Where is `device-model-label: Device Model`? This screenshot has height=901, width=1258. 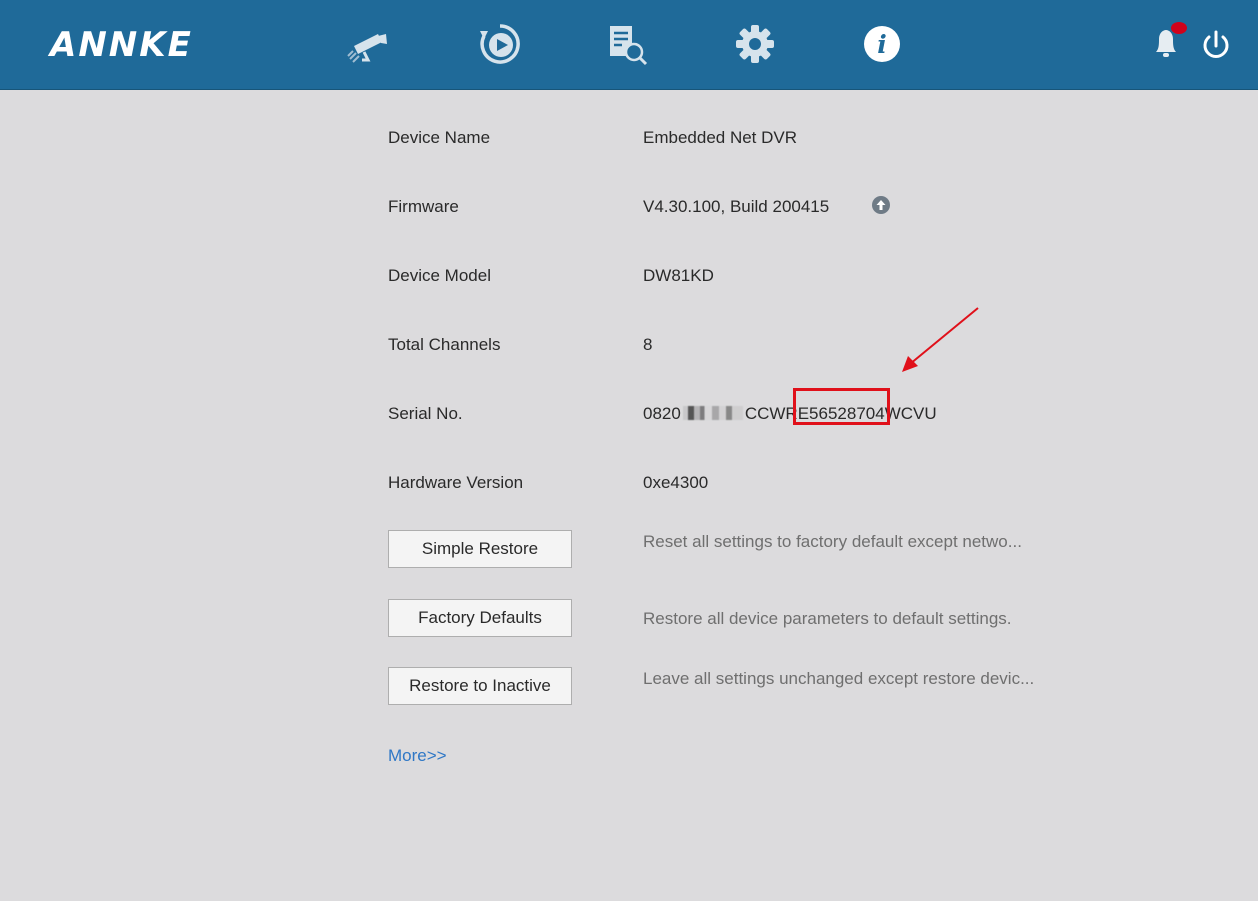 device-model-label: Device Model is located at coordinates (439, 275).